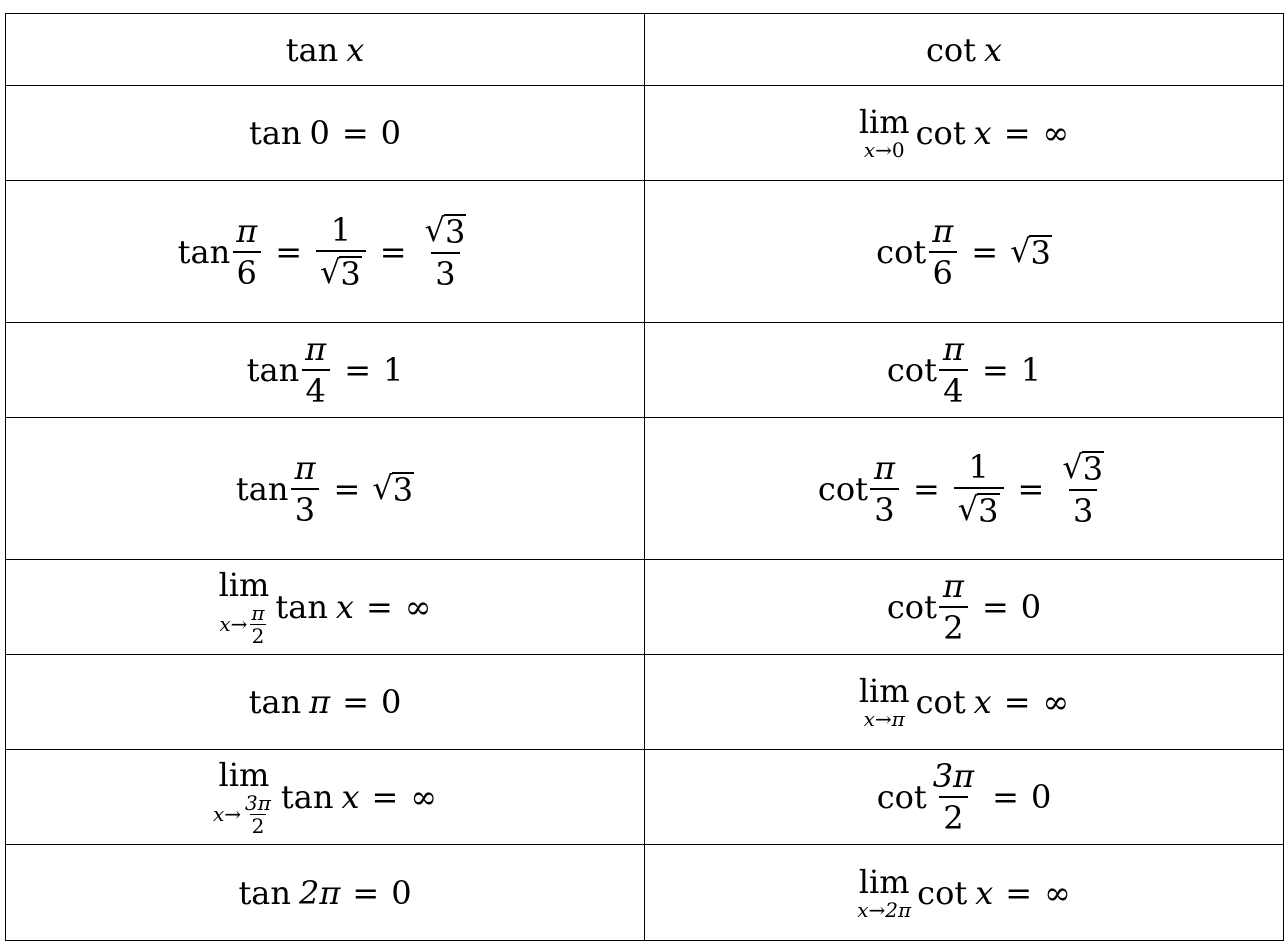  I want to click on tan-cell: tan 0 = 0, so click(325, 133).